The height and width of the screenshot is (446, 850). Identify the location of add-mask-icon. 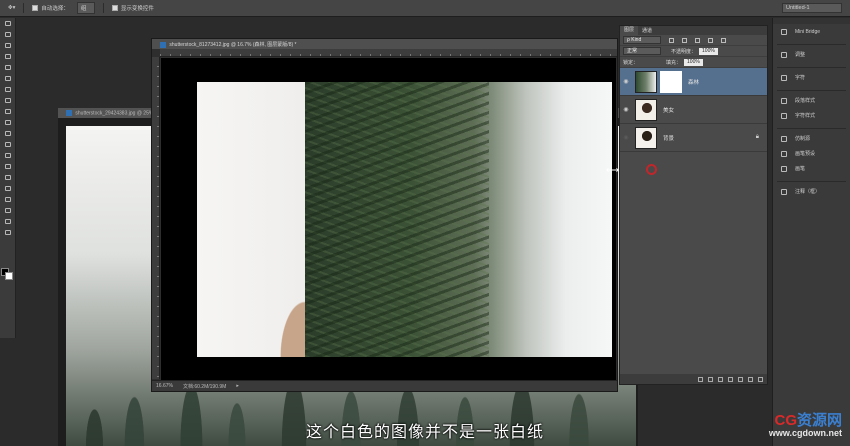
(720, 379).